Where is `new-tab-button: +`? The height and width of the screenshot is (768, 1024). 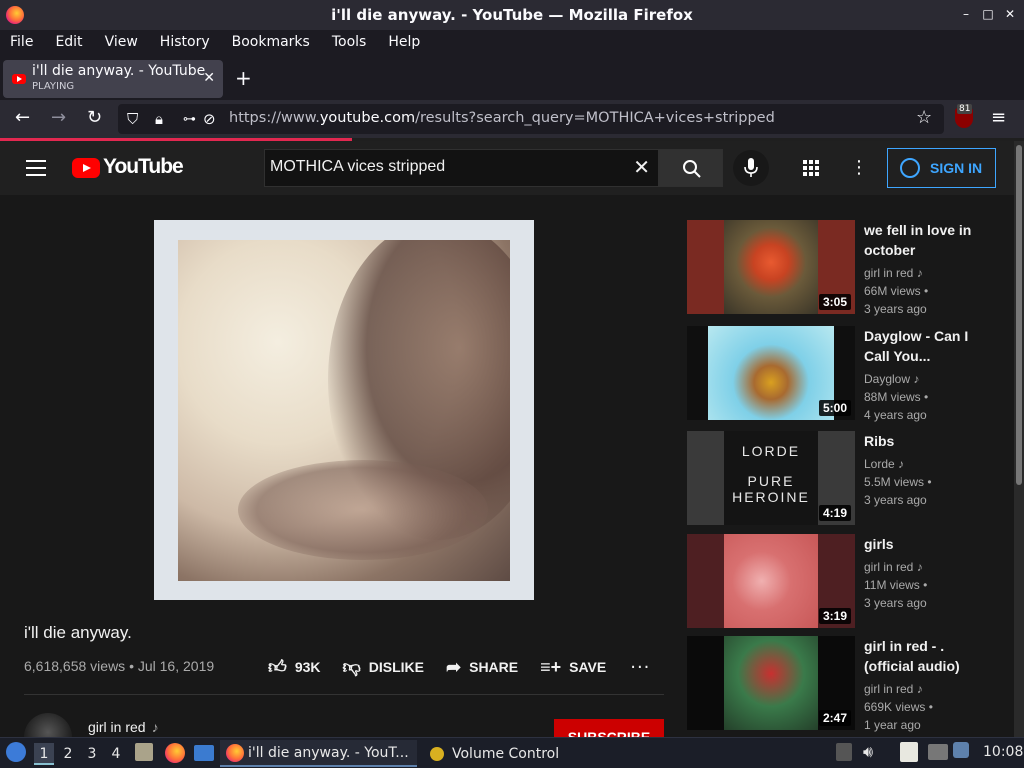 new-tab-button: + is located at coordinates (243, 78).